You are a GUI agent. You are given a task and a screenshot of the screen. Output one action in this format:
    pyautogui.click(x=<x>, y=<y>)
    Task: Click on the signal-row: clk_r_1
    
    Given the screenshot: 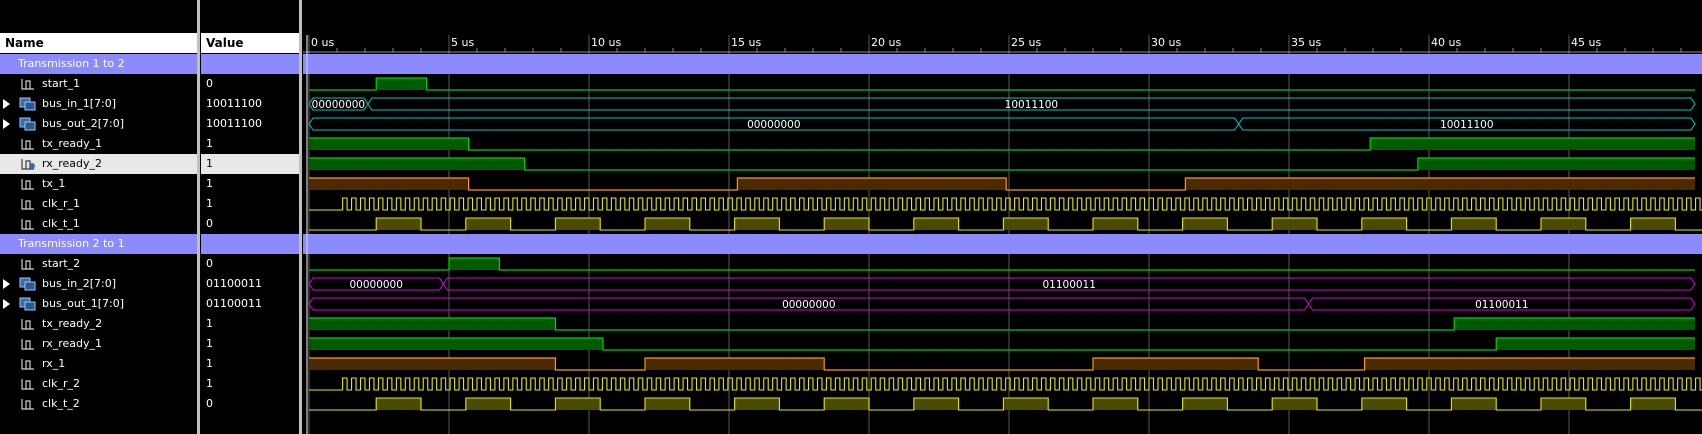 What is the action you would take?
    pyautogui.click(x=98, y=204)
    